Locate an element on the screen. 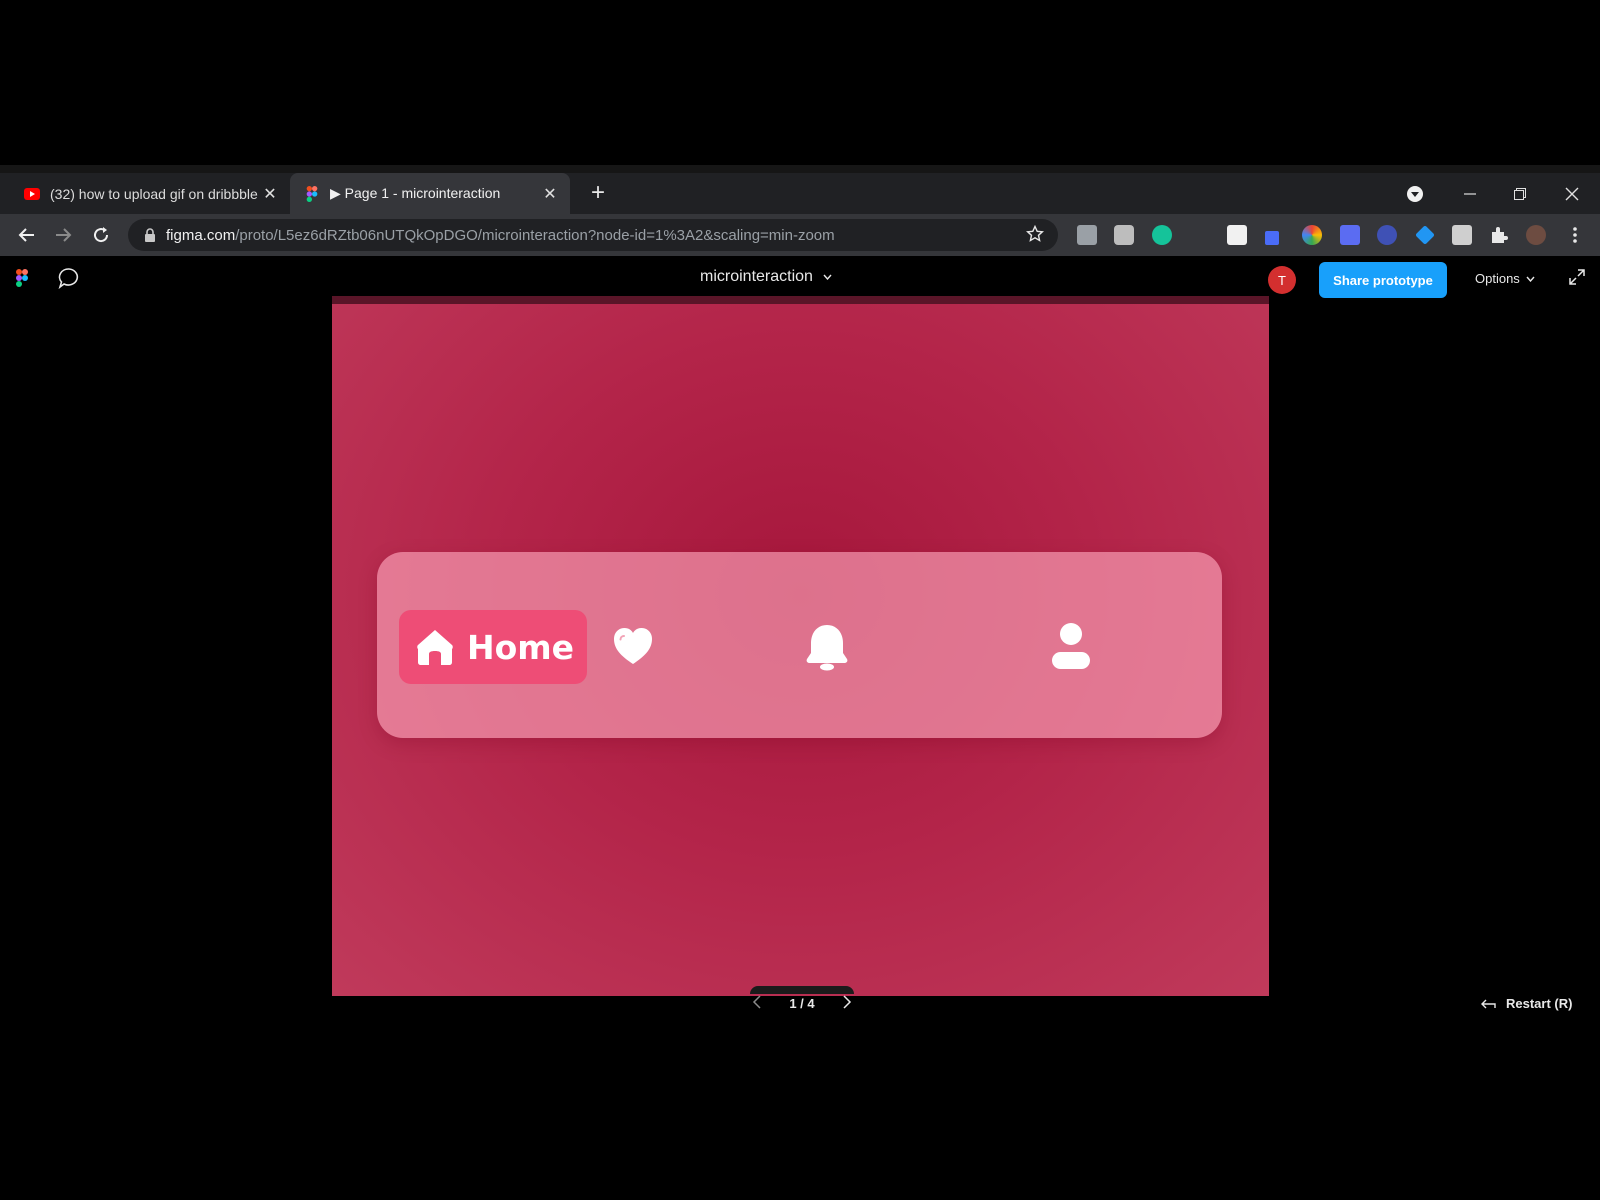 The height and width of the screenshot is (1200, 1600). bell-icon is located at coordinates (827, 648).